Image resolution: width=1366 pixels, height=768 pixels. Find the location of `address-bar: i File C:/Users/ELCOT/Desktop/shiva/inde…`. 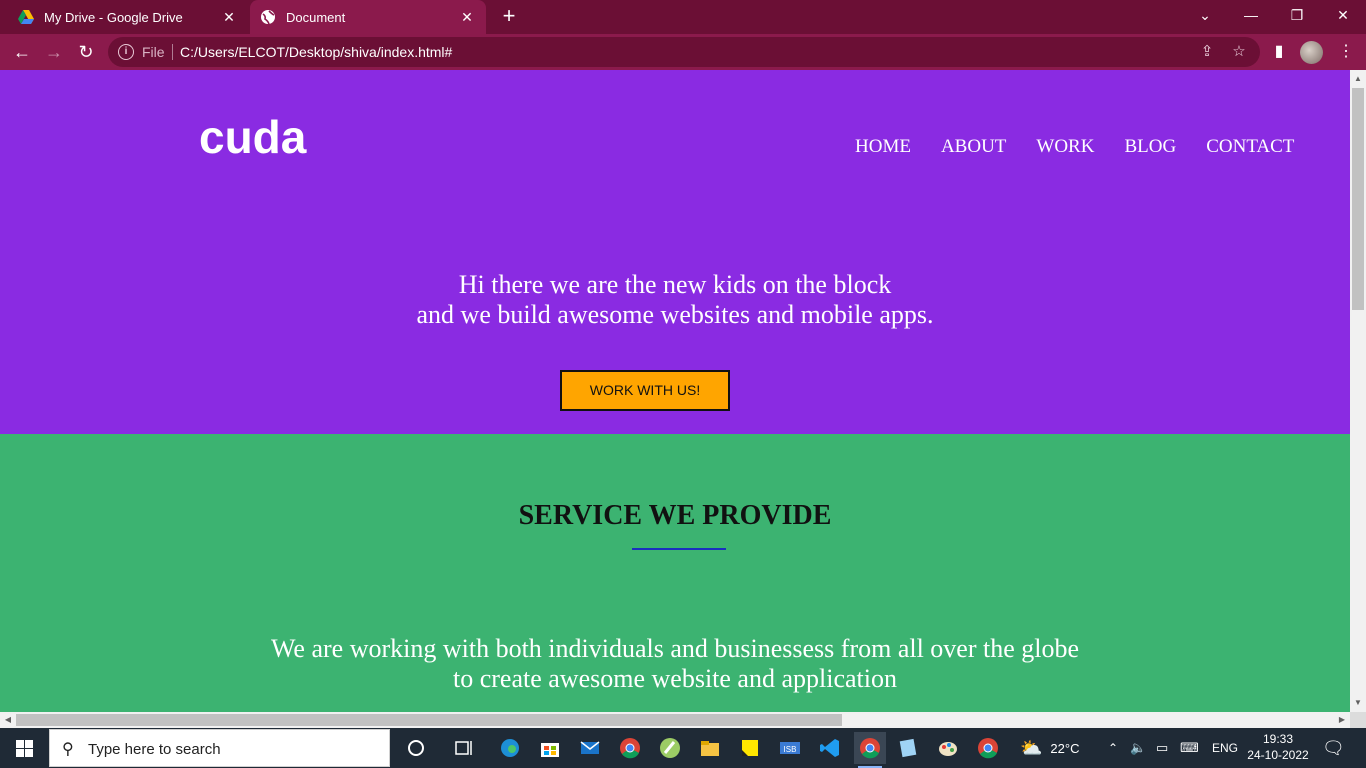

address-bar: i File C:/Users/ELCOT/Desktop/shiva/inde… is located at coordinates (684, 52).